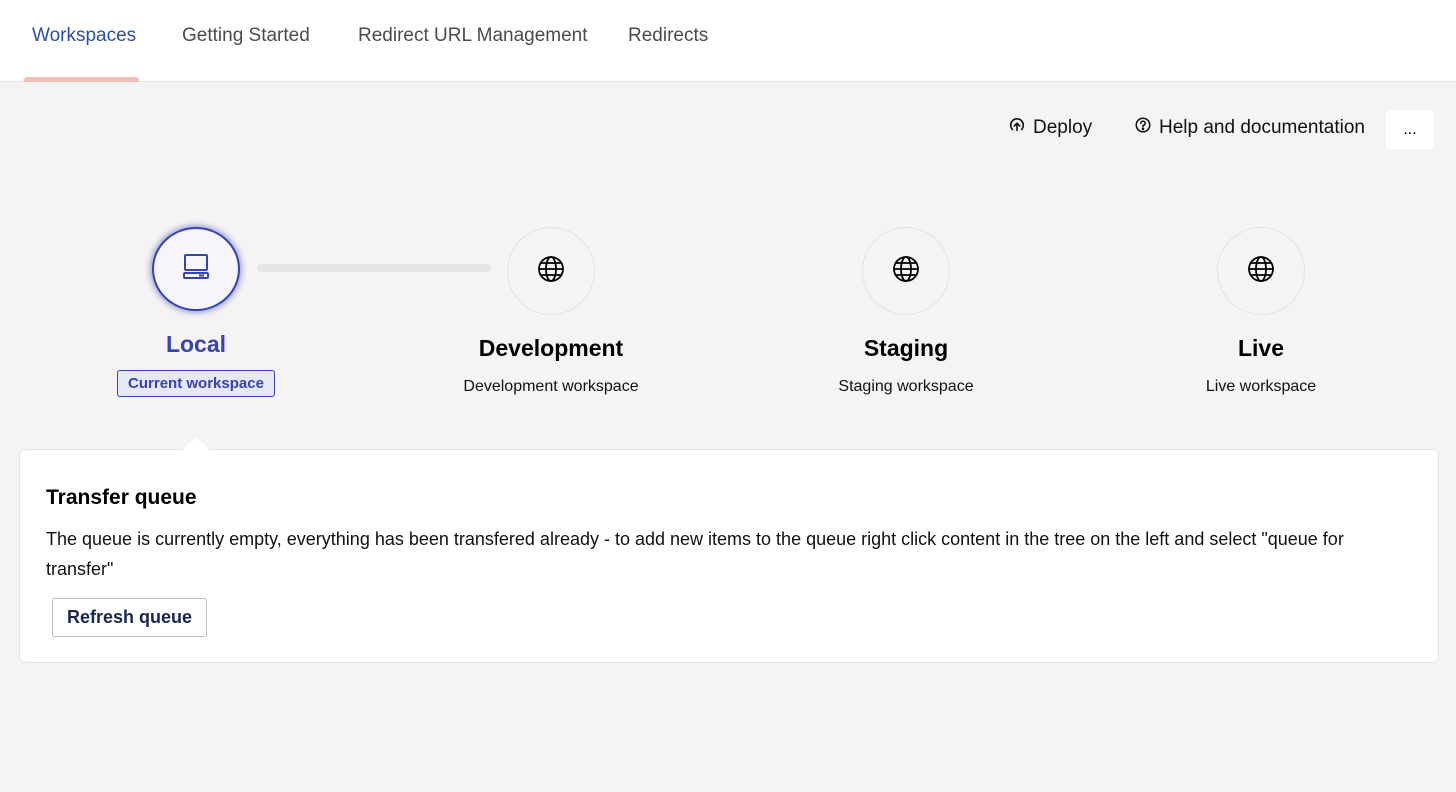  What do you see at coordinates (81, 79) in the screenshot?
I see `active-tab-indicator` at bounding box center [81, 79].